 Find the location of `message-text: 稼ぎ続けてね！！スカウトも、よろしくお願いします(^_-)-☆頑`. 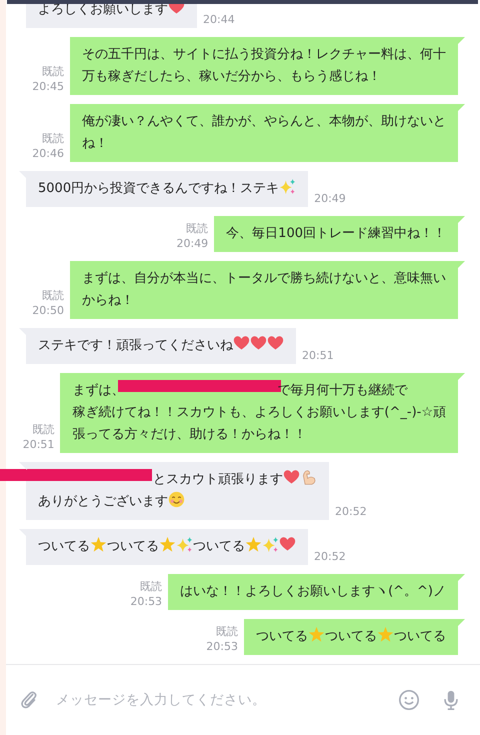

message-text: 稼ぎ続けてね！！スカウトも、よろしくお願いします(^_-)-☆頑 is located at coordinates (259, 412).